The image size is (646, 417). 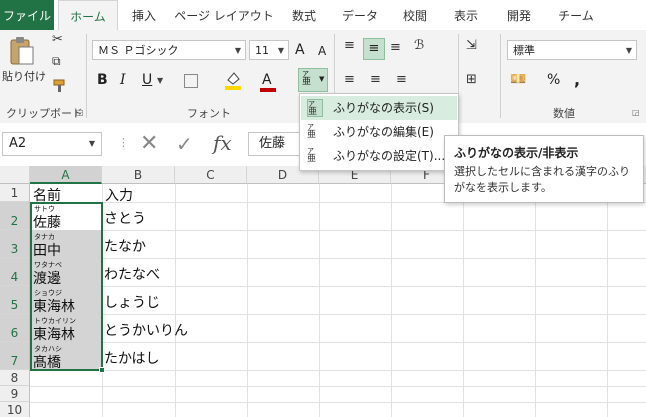 I want to click on name-box-value: A2, so click(x=18, y=143).